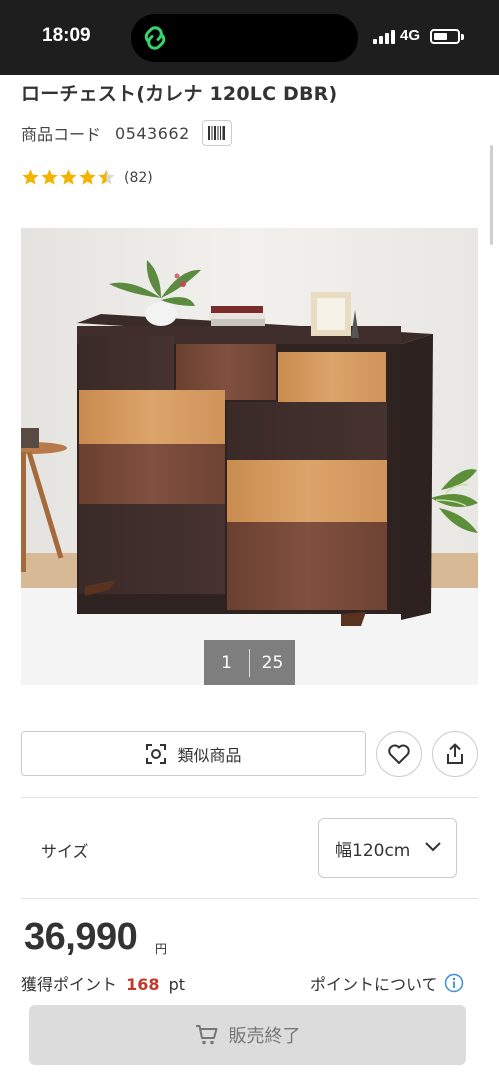 The image size is (499, 1080). I want to click on price-amount: 36,990, so click(81, 937).